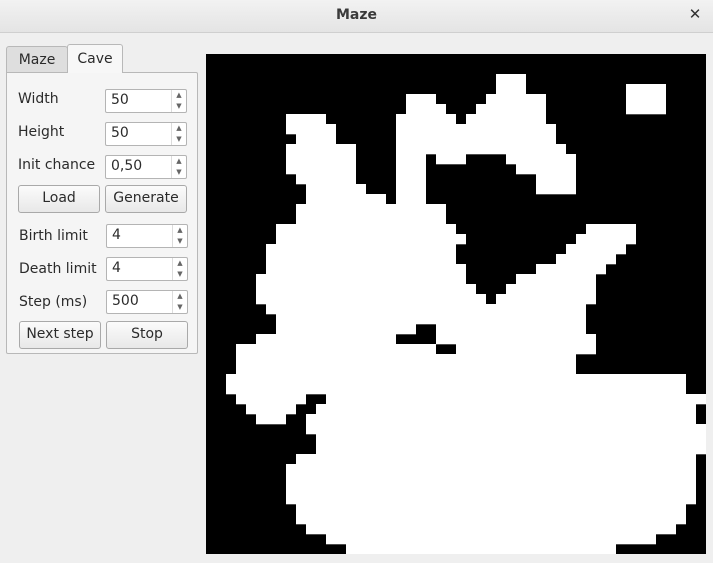  I want to click on death-limit-increment-icon: ▲, so click(180, 263).